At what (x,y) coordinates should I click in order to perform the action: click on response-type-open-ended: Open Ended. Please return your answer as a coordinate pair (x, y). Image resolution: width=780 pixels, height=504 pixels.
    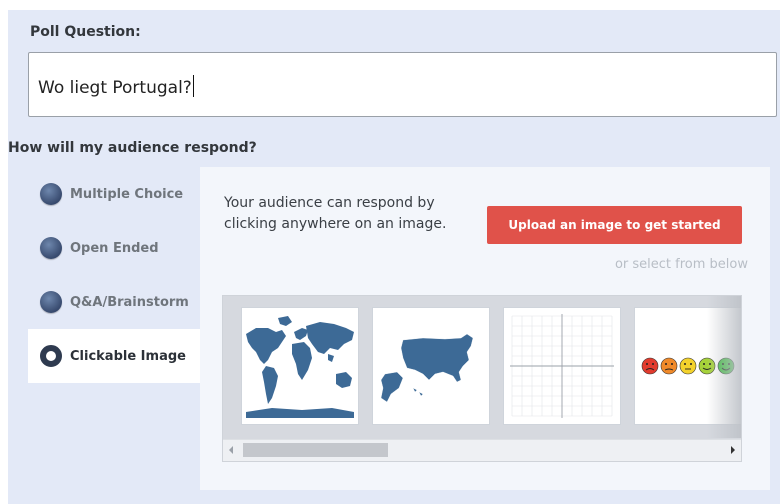
    Looking at the image, I should click on (114, 248).